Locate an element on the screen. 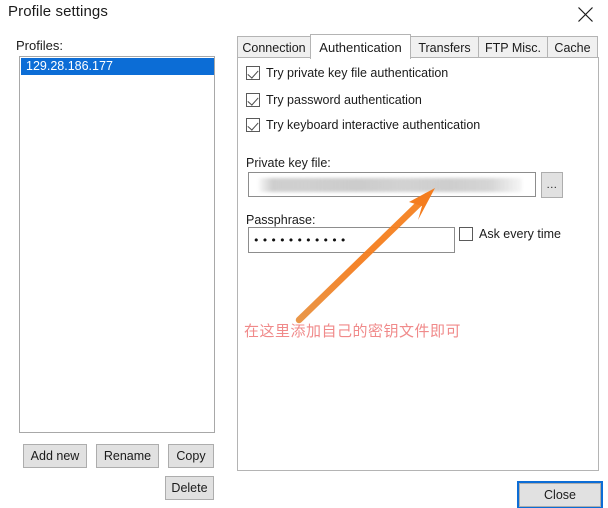  profiles-label: Profiles: is located at coordinates (39, 45).